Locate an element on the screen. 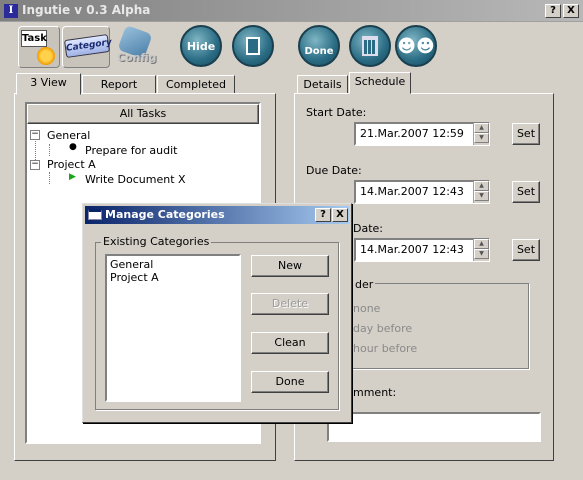 The width and height of the screenshot is (583, 480). sun-icon is located at coordinates (46, 56).